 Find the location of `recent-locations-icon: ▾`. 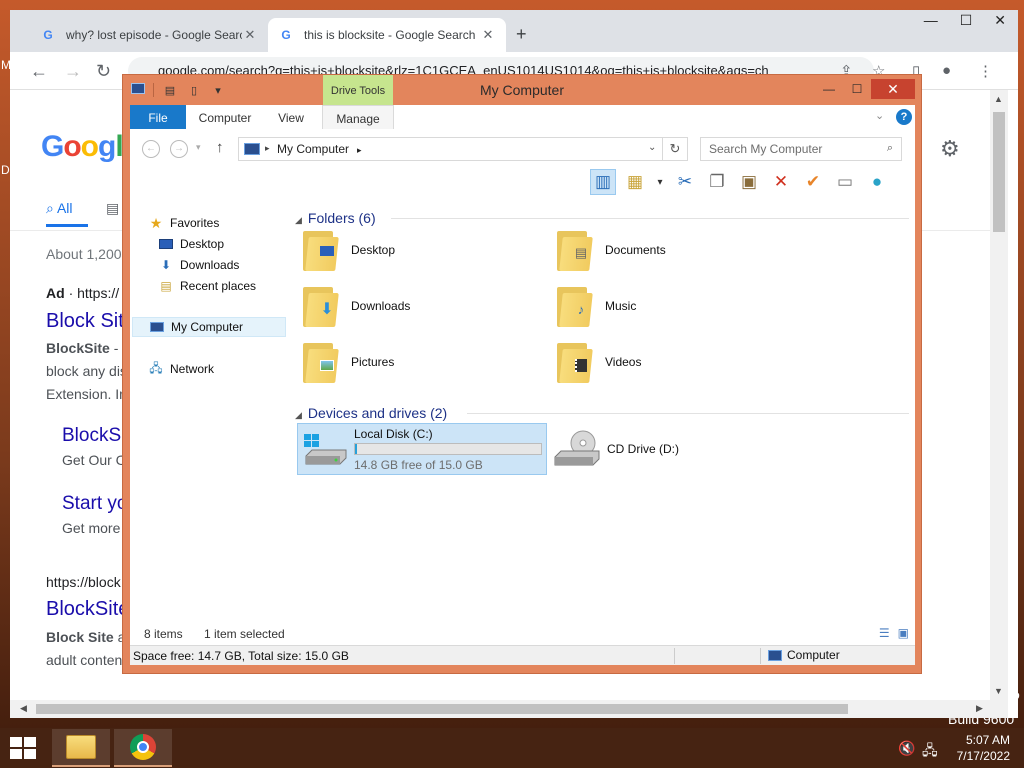

recent-locations-icon: ▾ is located at coordinates (198, 147).